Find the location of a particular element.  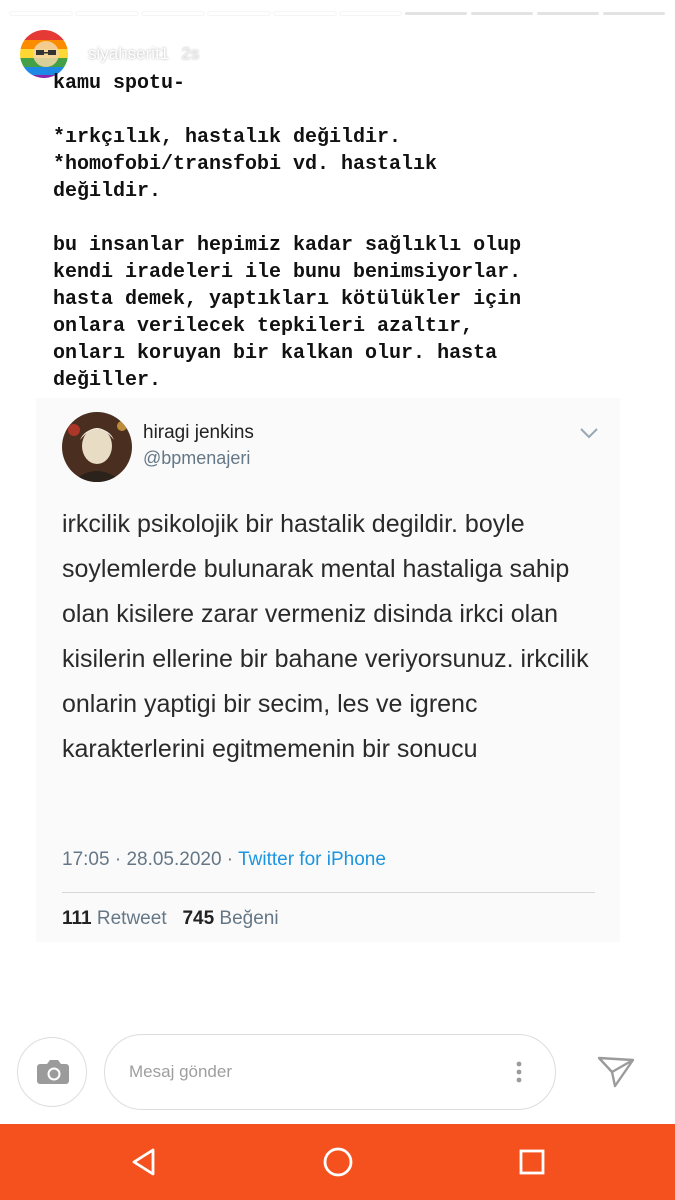

tweet-avatar-image is located at coordinates (97, 447).